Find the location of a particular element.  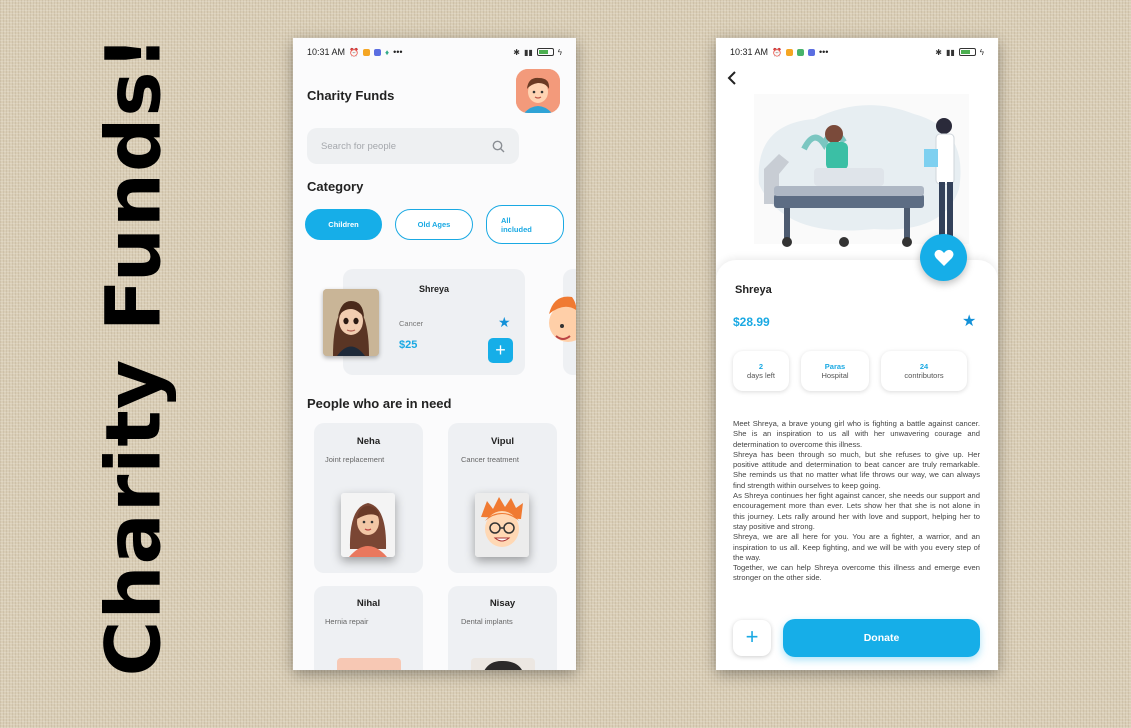

slide-title-text: Charity Funds! is located at coordinates (133, 355).